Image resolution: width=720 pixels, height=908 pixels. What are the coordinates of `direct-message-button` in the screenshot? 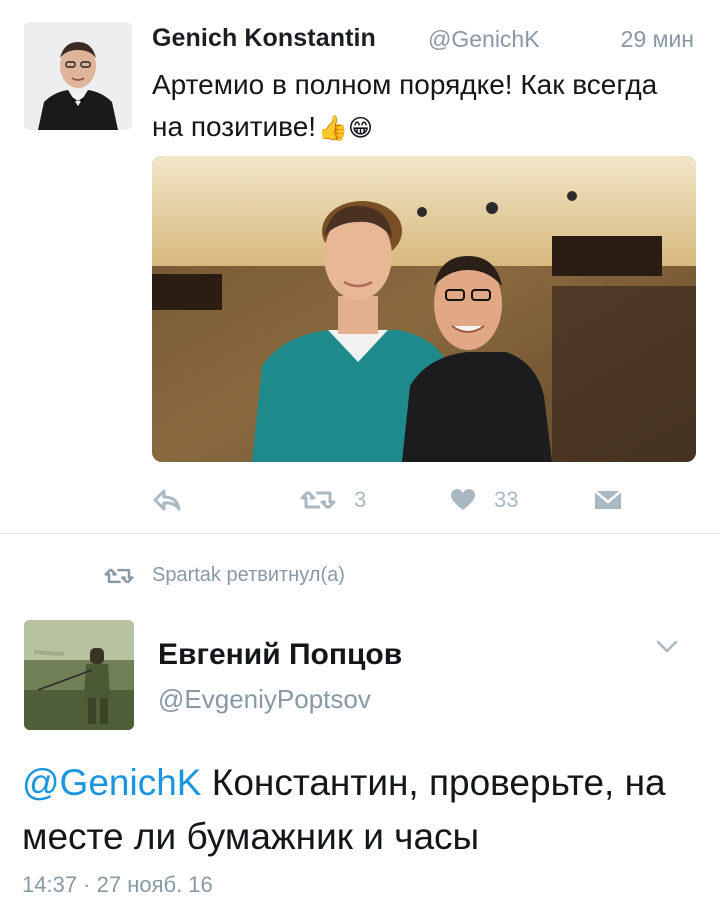 It's located at (608, 500).